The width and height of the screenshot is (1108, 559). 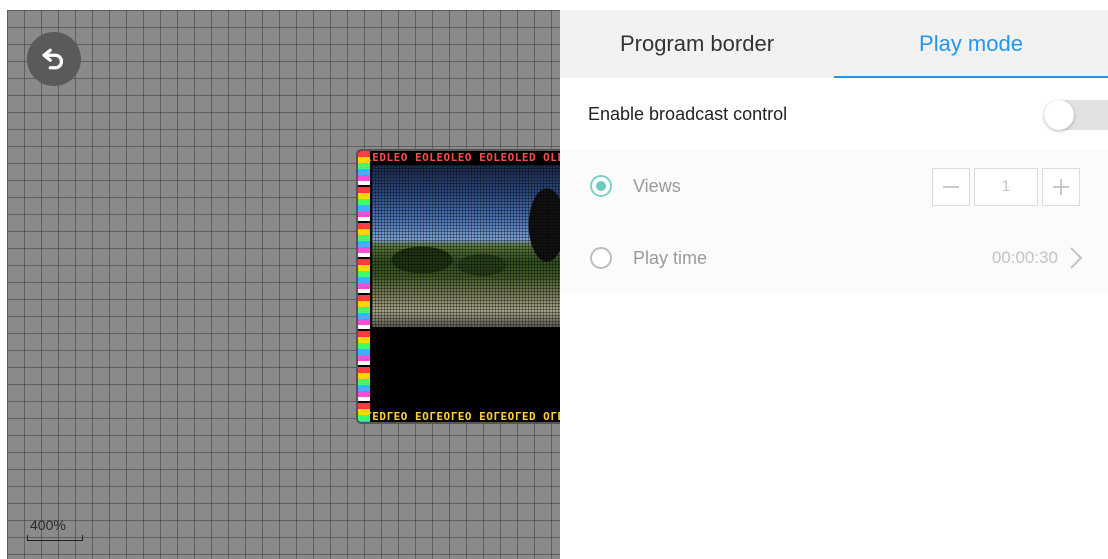 I want to click on views-count: 1, so click(x=1006, y=187).